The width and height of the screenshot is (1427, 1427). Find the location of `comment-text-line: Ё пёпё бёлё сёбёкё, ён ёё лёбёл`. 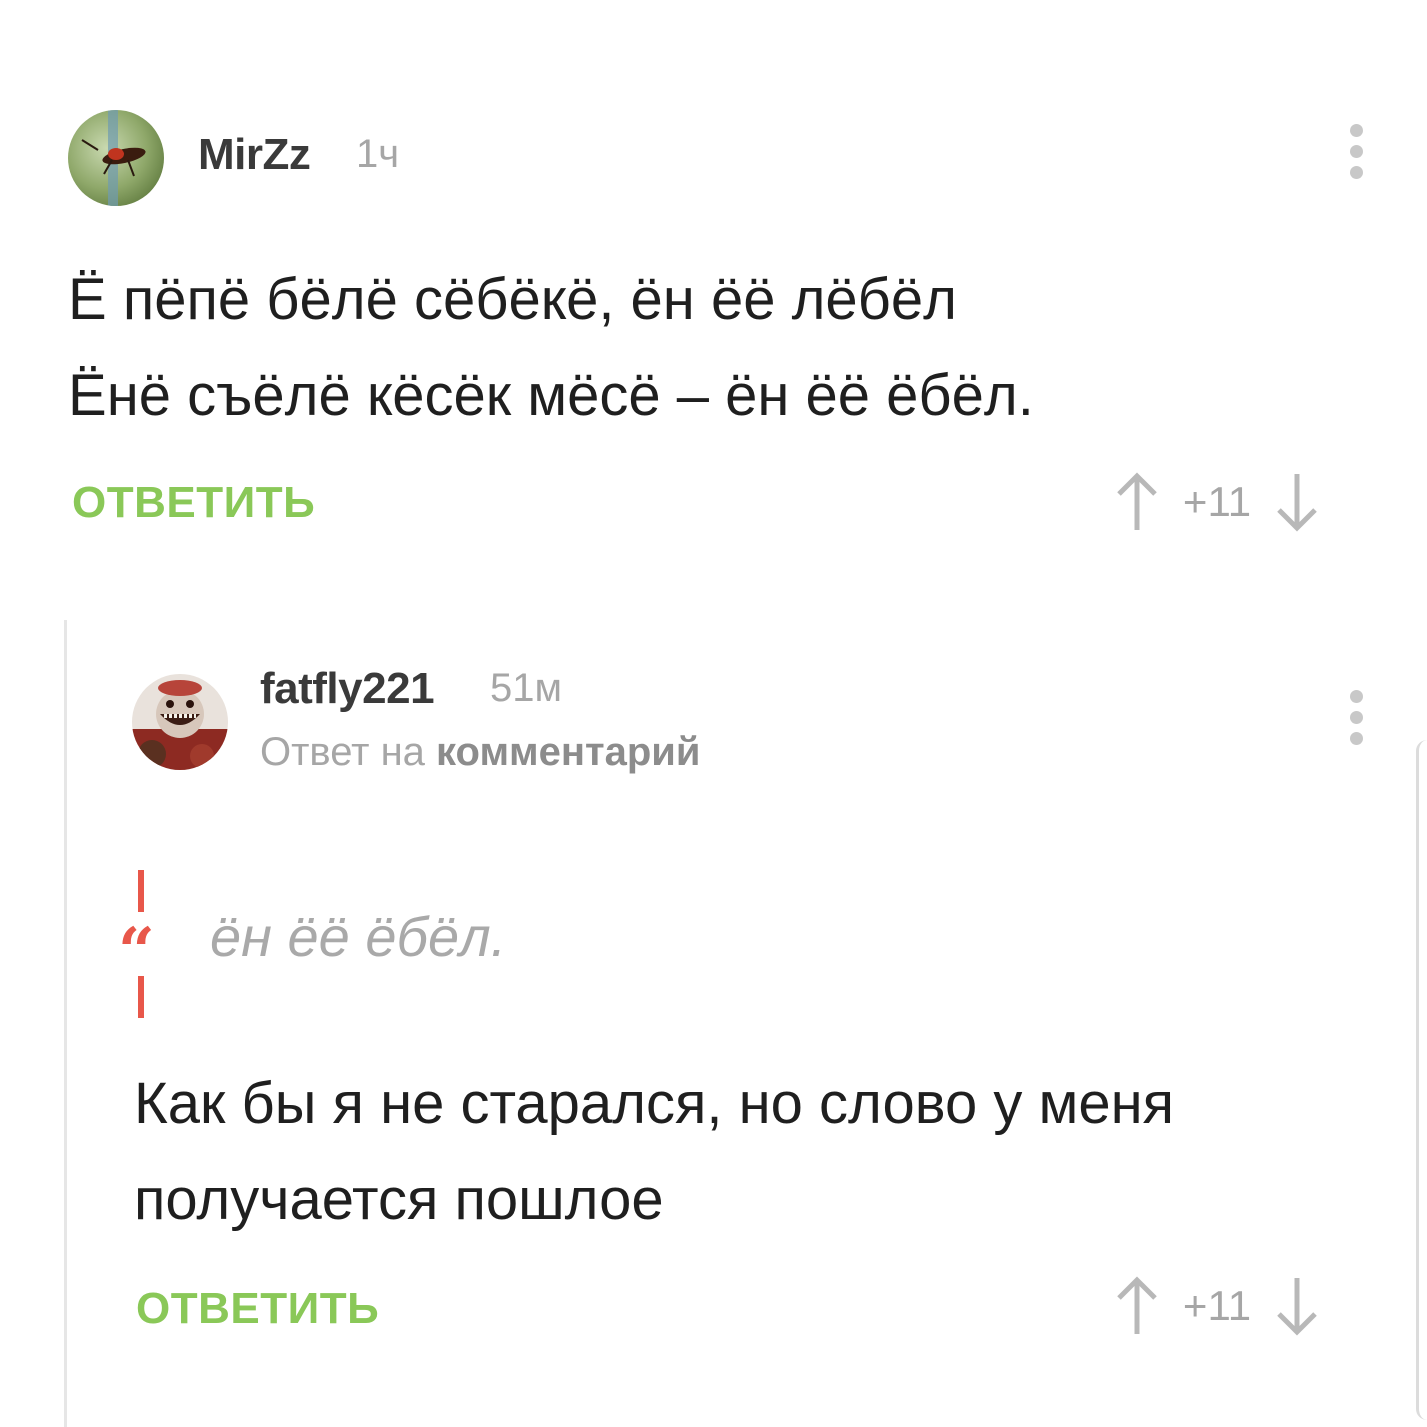

comment-text-line: Ё пёпё бёлё сёбёкё, ён ёё лёбёл is located at coordinates (513, 299).